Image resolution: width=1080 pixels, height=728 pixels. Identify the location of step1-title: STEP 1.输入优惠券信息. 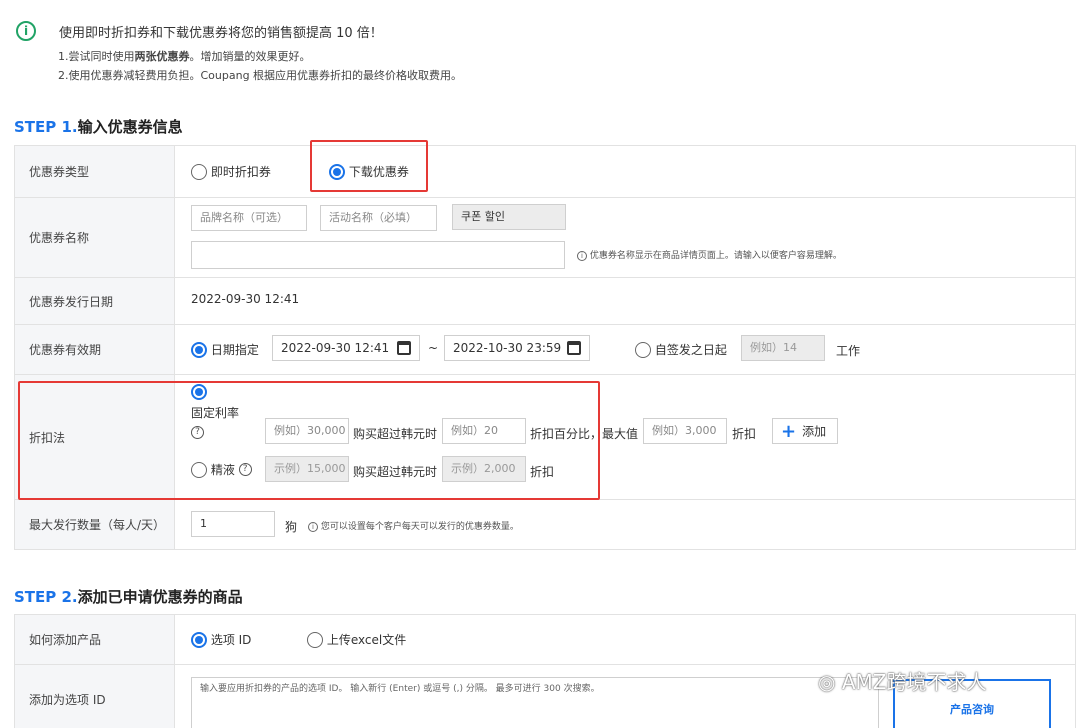
(98, 127).